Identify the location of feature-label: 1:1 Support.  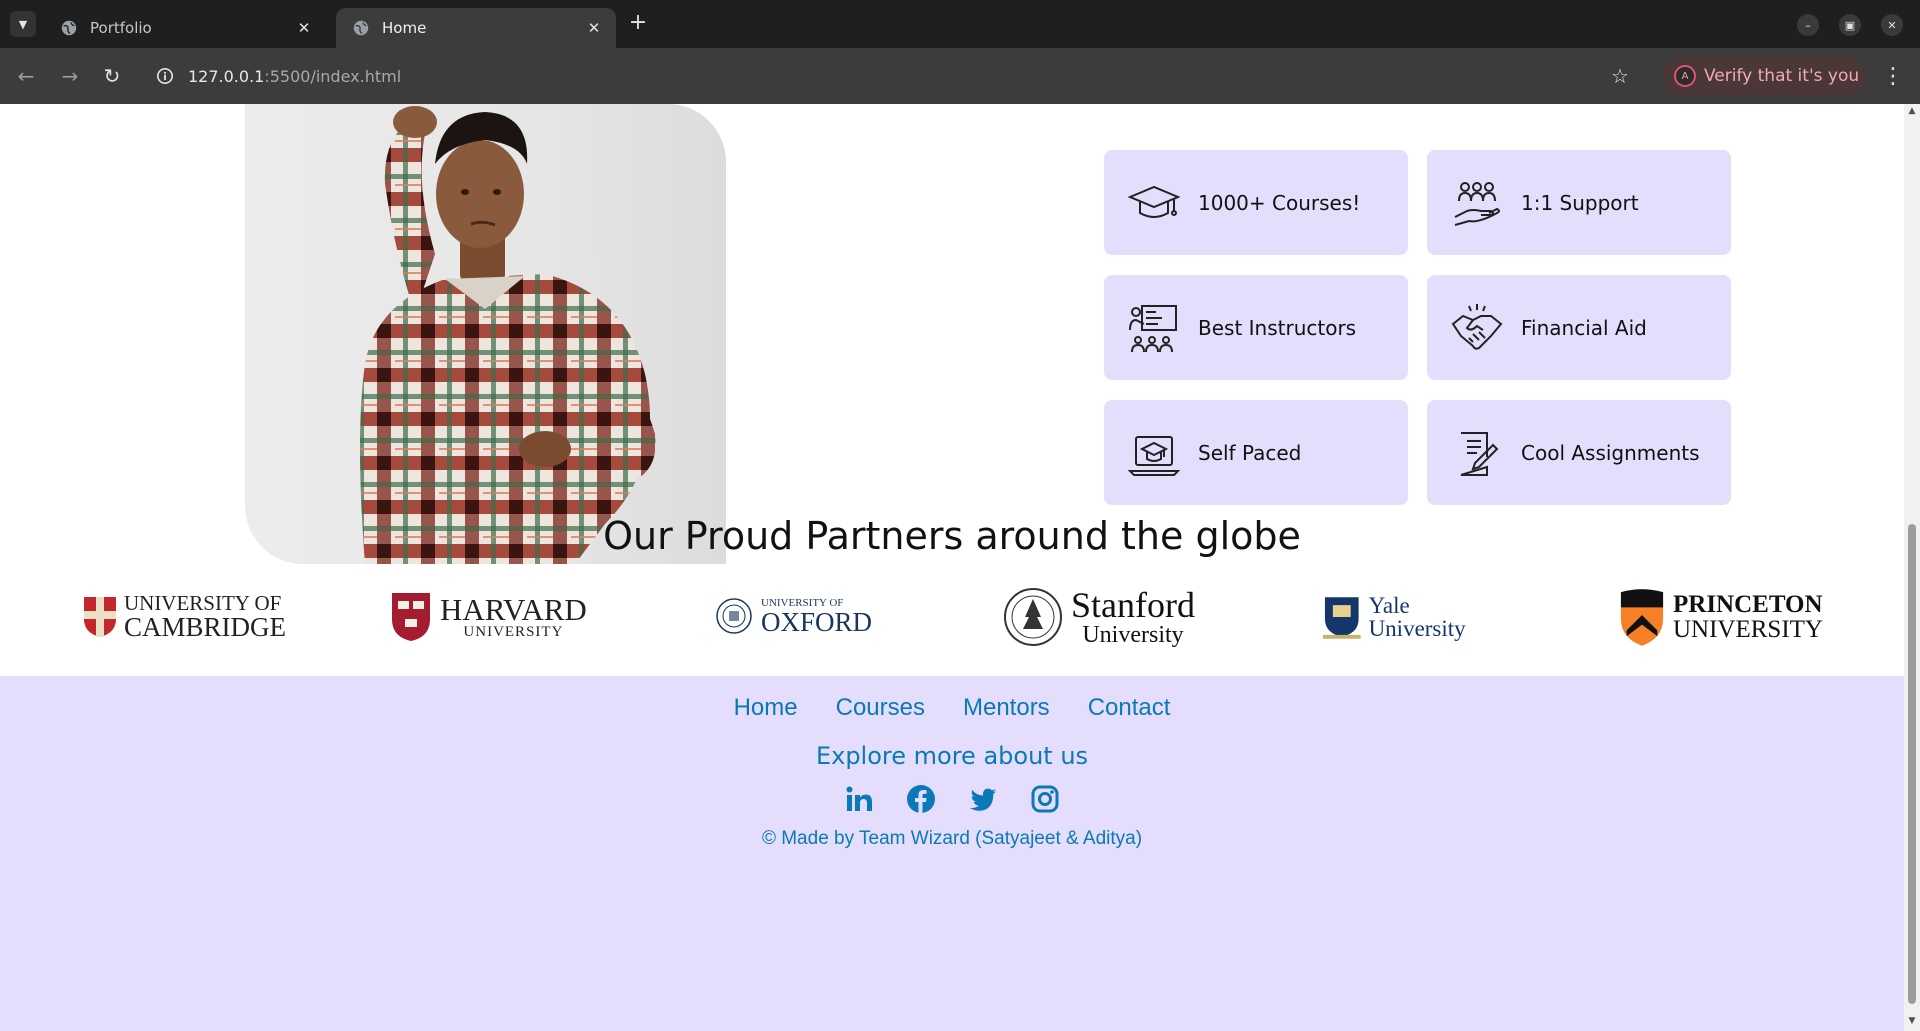
(1580, 202).